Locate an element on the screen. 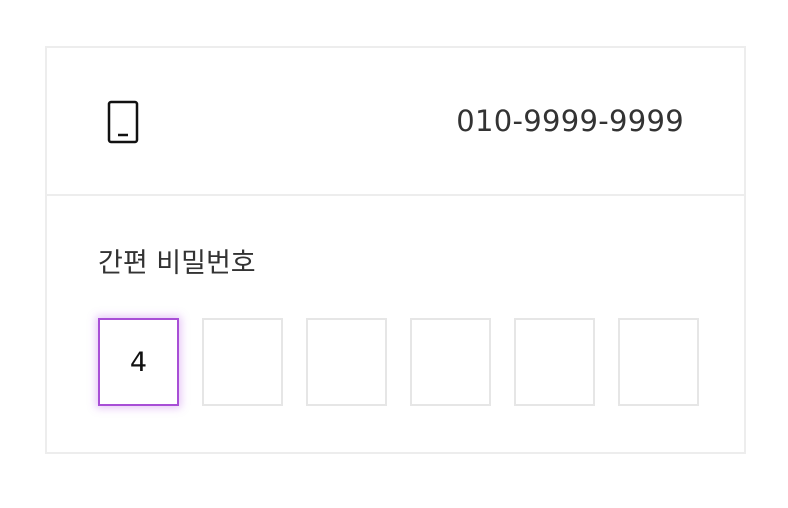 The width and height of the screenshot is (788, 508). pin-digit-1: 4 is located at coordinates (138, 362).